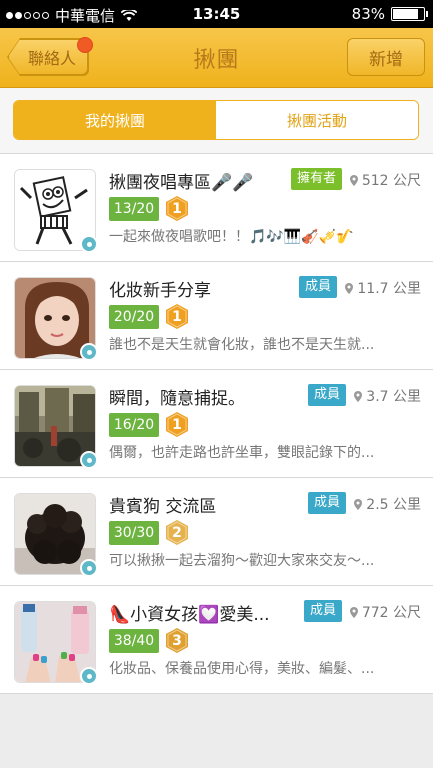 The height and width of the screenshot is (768, 433). I want to click on distance-label: 3.7 公里, so click(387, 396).